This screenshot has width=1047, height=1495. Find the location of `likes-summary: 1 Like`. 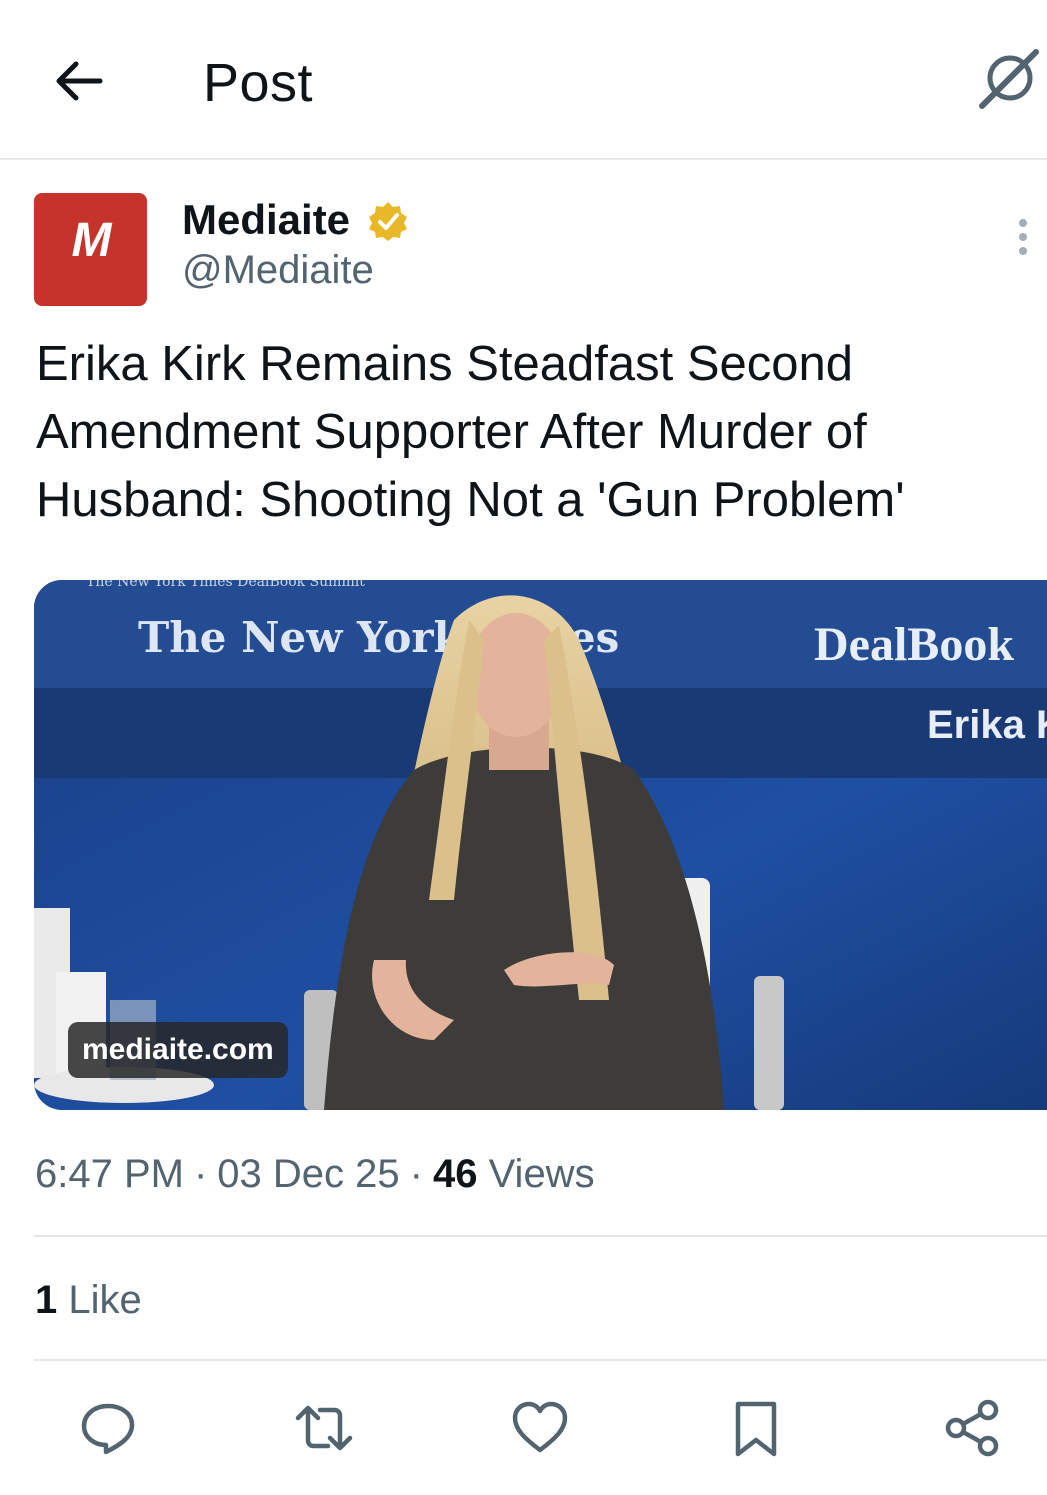

likes-summary: 1 Like is located at coordinates (88, 1300).